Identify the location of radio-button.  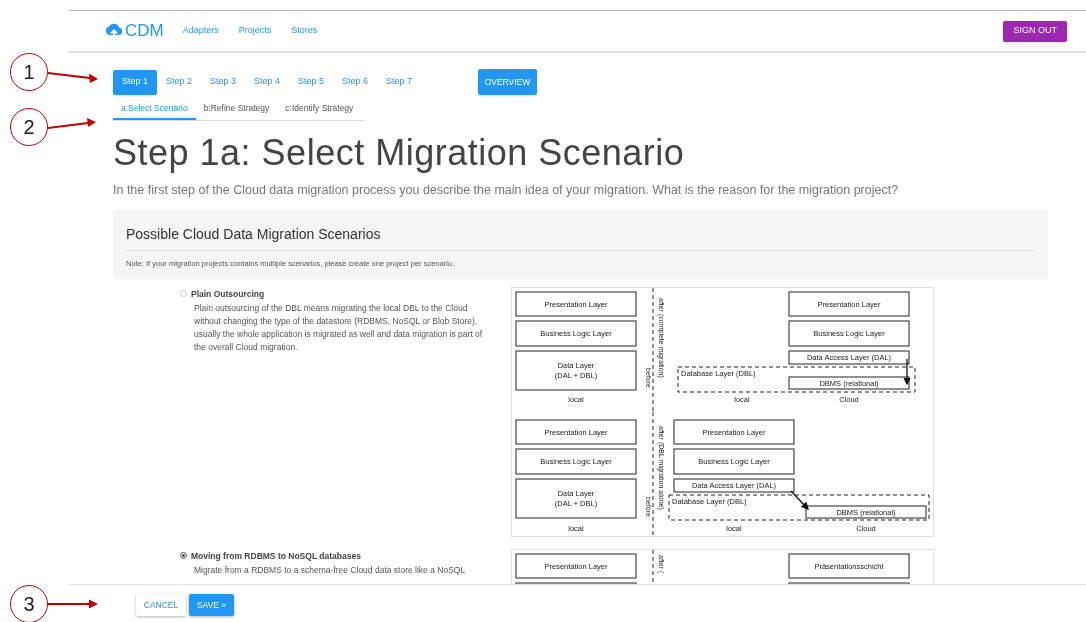
(183, 555).